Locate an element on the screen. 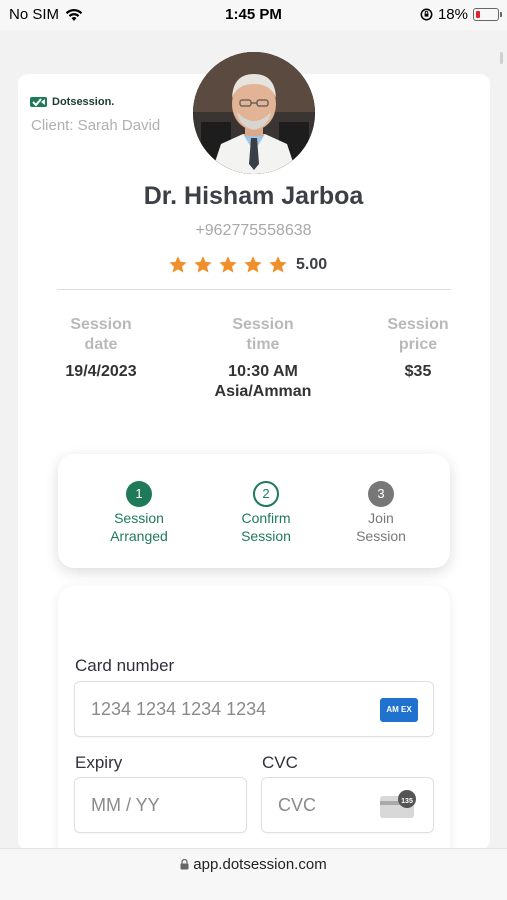 The width and height of the screenshot is (507, 900). cvc-icon-badge: 135 is located at coordinates (407, 799).